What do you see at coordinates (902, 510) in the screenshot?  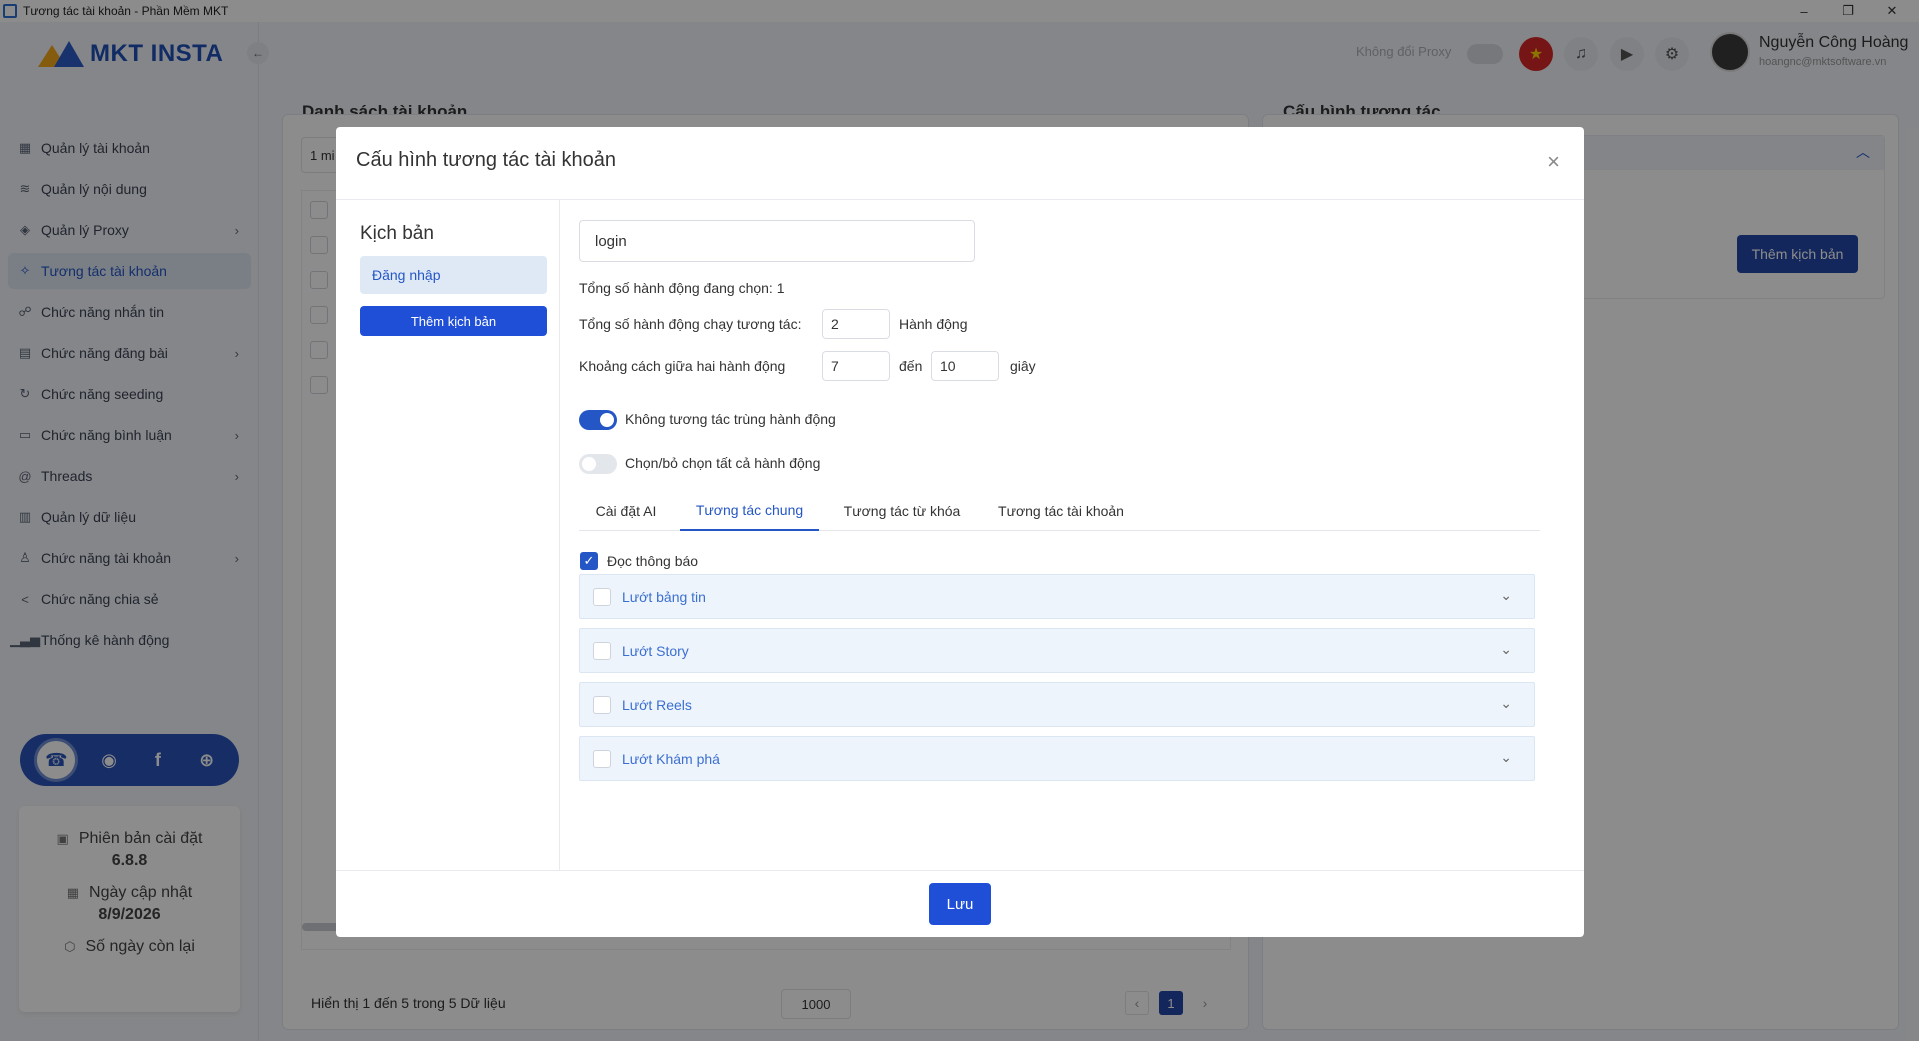 I see `tab-keyword-interaction: Tương tác từ khóa` at bounding box center [902, 510].